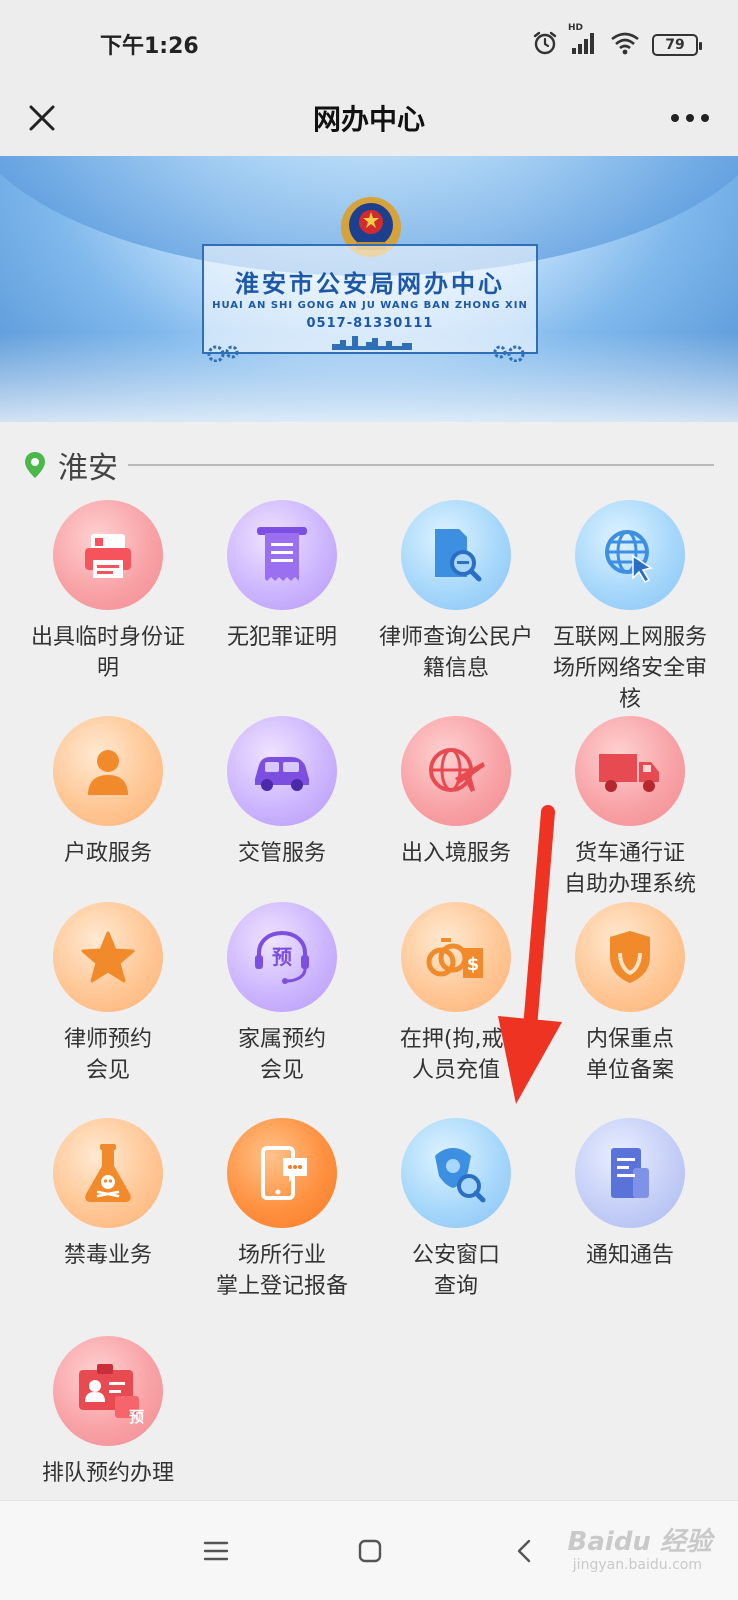 The image size is (738, 1600). What do you see at coordinates (281, 1271) in the screenshot?
I see `service-label: 场所行业 掌上登记报备` at bounding box center [281, 1271].